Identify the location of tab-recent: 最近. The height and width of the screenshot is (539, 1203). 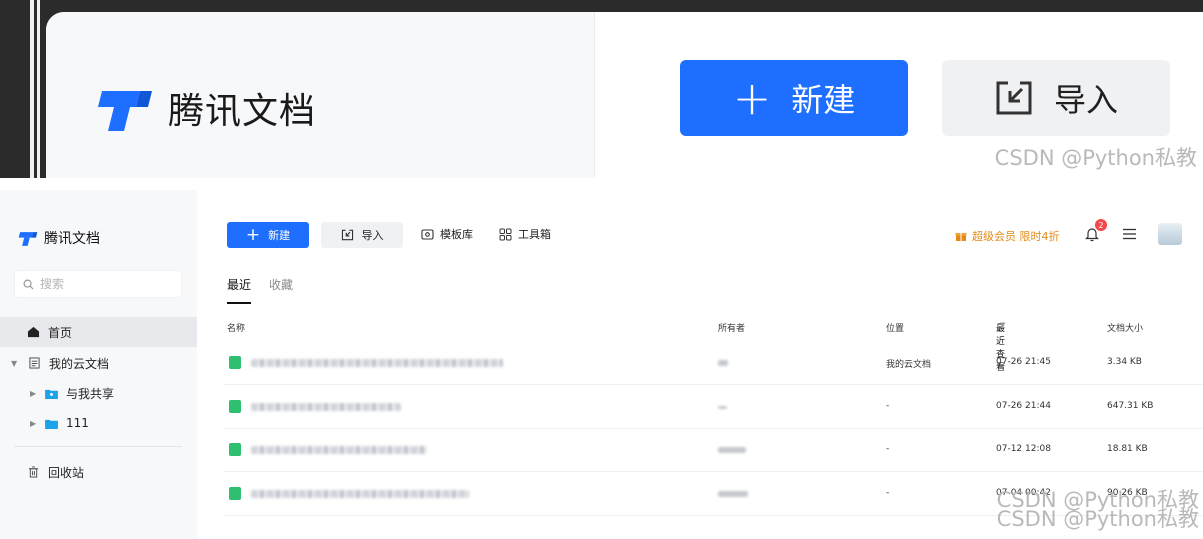
(239, 290).